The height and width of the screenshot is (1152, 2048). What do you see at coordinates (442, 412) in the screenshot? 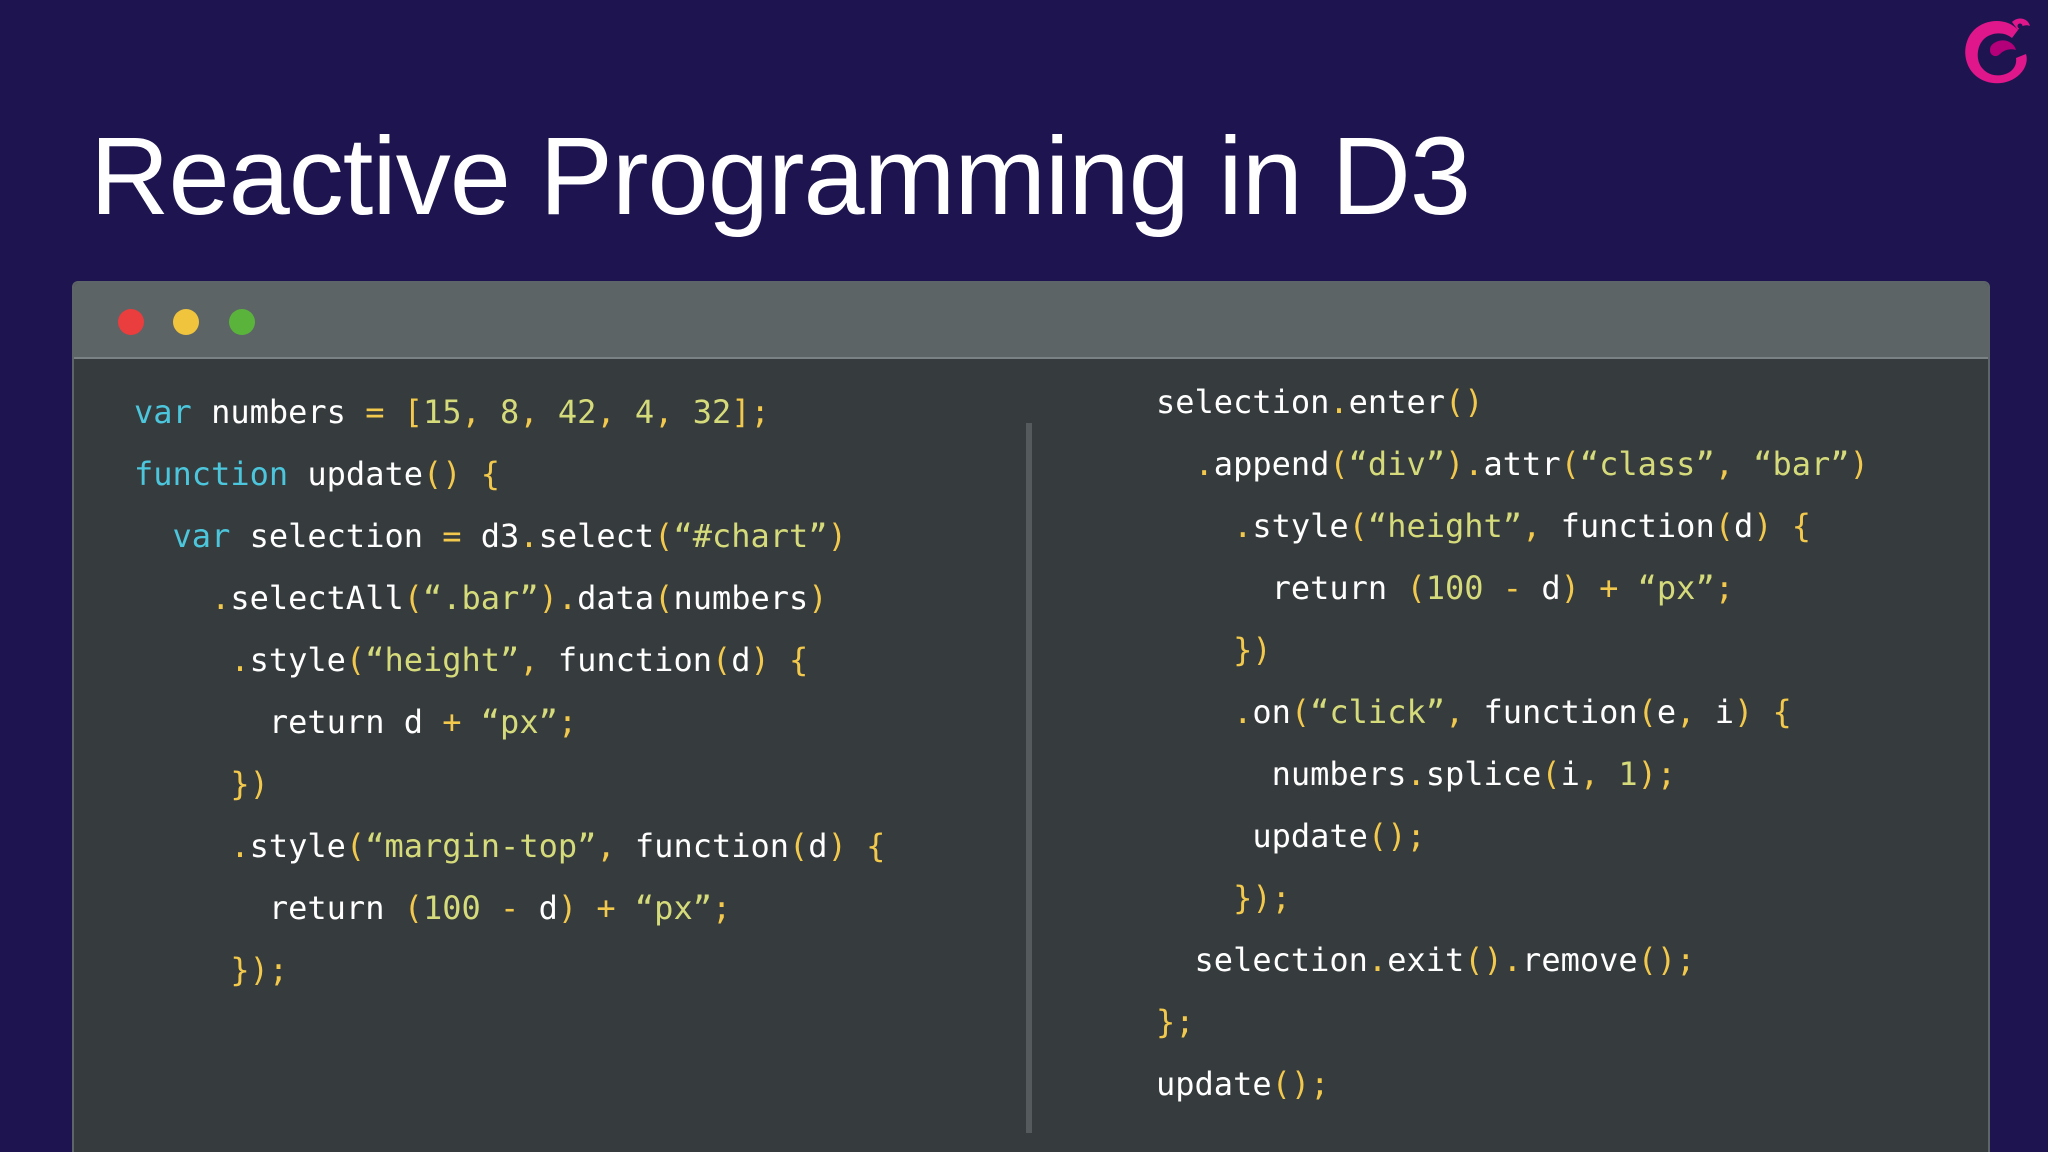
I see `code-token-number: 15` at bounding box center [442, 412].